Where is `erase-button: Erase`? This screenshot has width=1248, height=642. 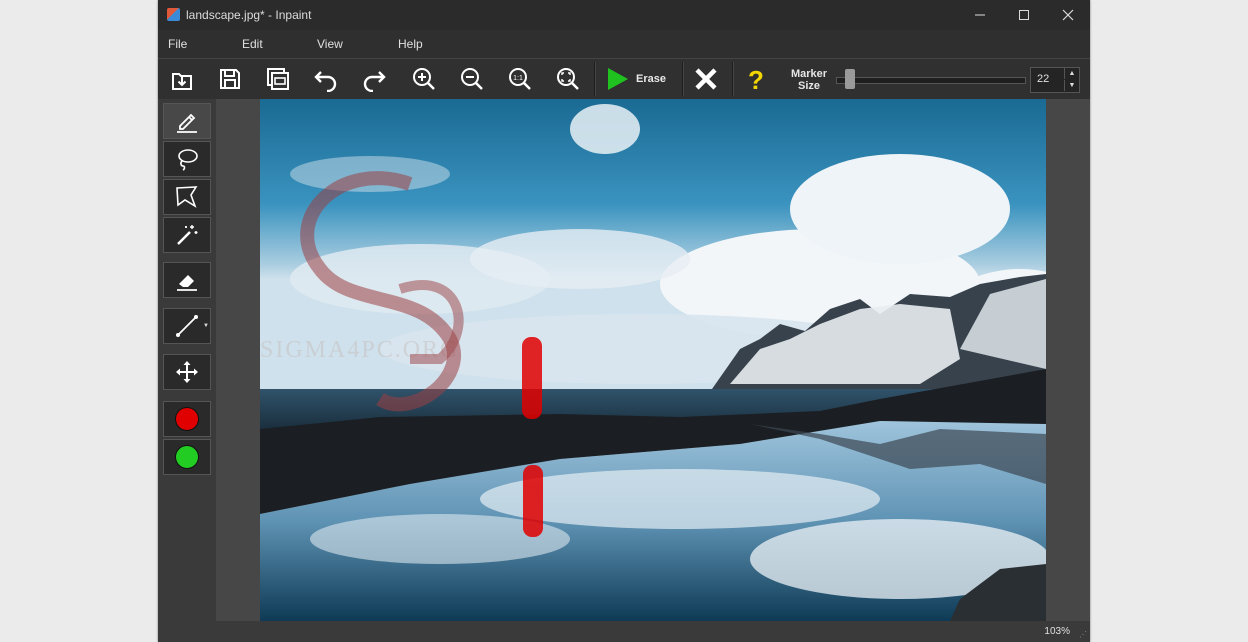 erase-button: Erase is located at coordinates (641, 79).